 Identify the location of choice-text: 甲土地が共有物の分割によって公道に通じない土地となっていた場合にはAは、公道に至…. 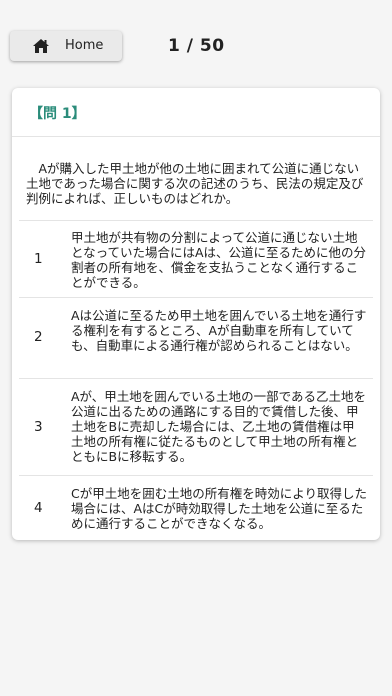
(219, 260).